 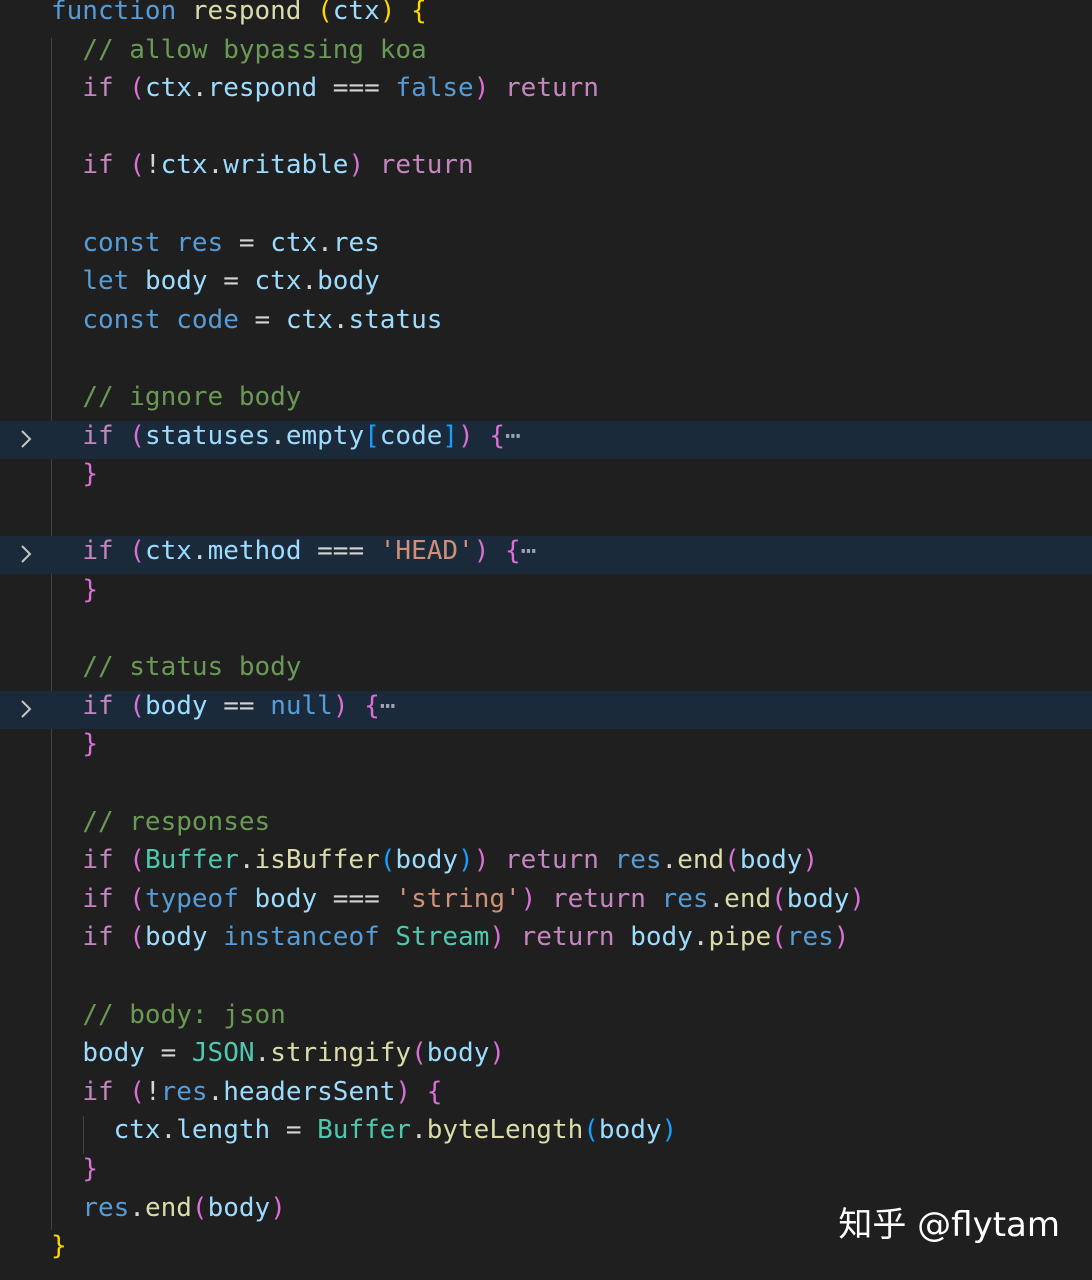 What do you see at coordinates (207, 320) in the screenshot?
I see `code-token: code` at bounding box center [207, 320].